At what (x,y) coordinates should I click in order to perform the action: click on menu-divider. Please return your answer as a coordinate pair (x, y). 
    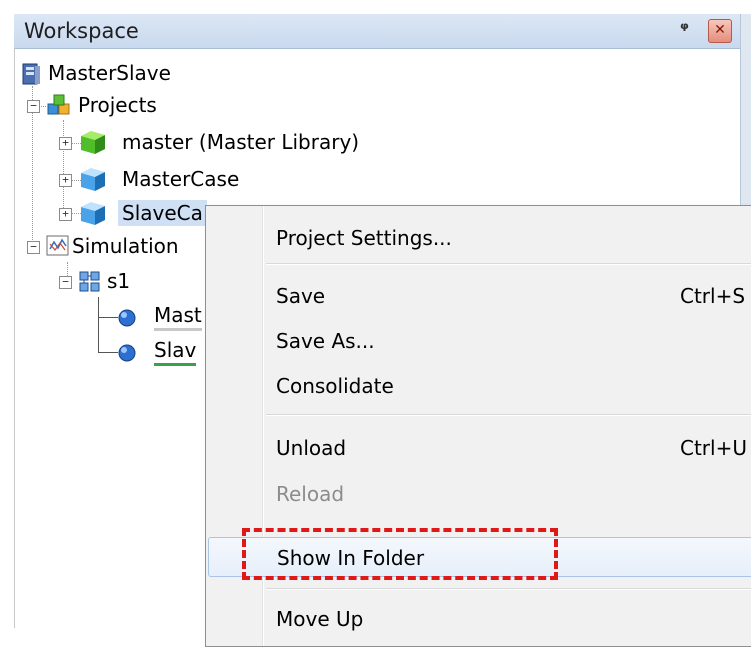
    Looking at the image, I should click on (263, 426).